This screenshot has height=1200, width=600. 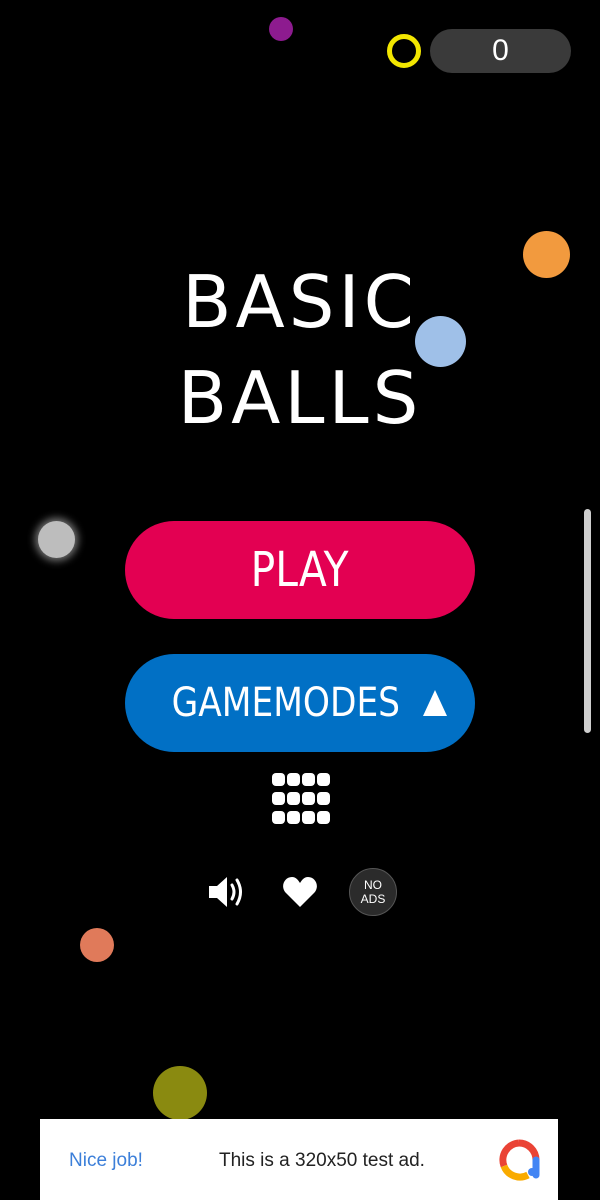 I want to click on play-button-label: PLAY, so click(x=300, y=570).